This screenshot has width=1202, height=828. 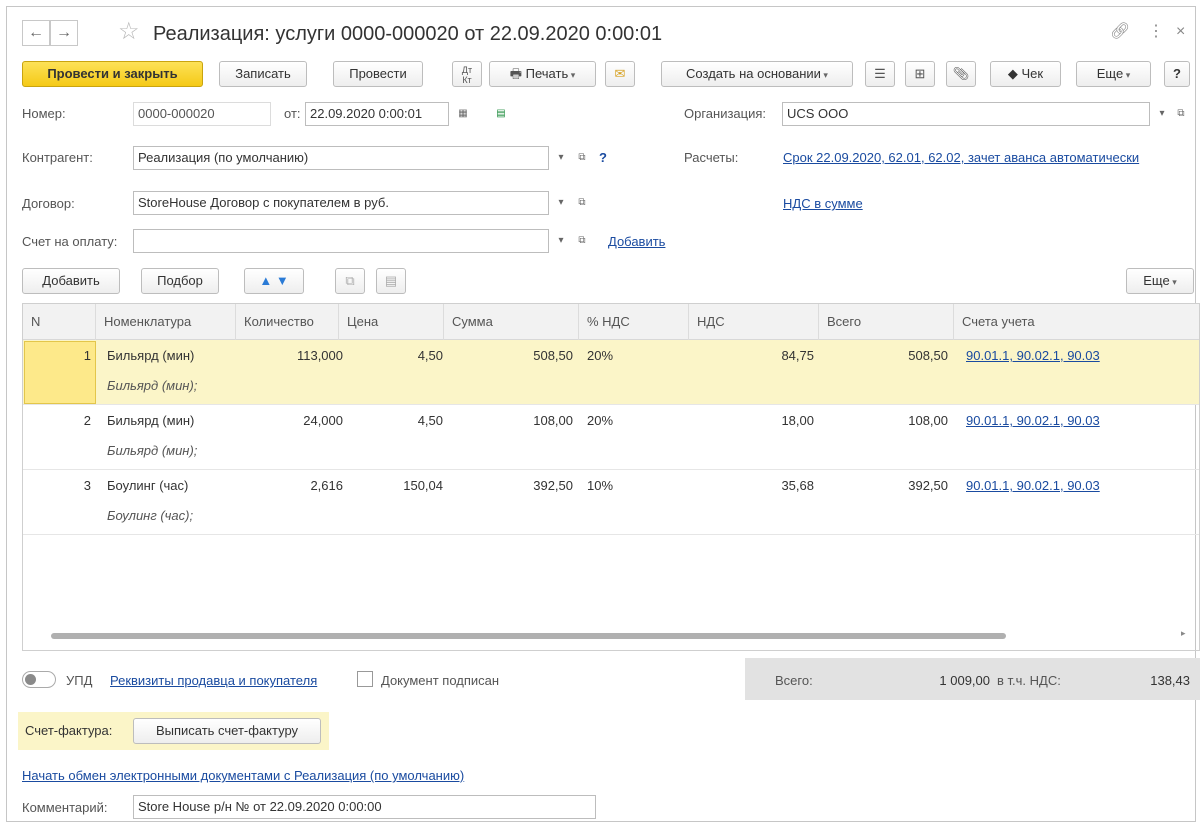 What do you see at coordinates (1025, 74) in the screenshot?
I see `receipt-button: ◆ Чек` at bounding box center [1025, 74].